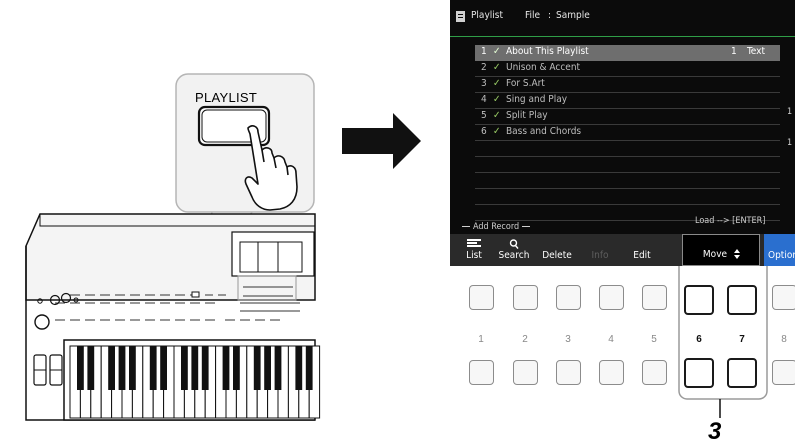 Image resolution: width=795 pixels, height=448 pixels. Describe the element at coordinates (481, 339) in the screenshot. I see `button-number: 1` at that location.